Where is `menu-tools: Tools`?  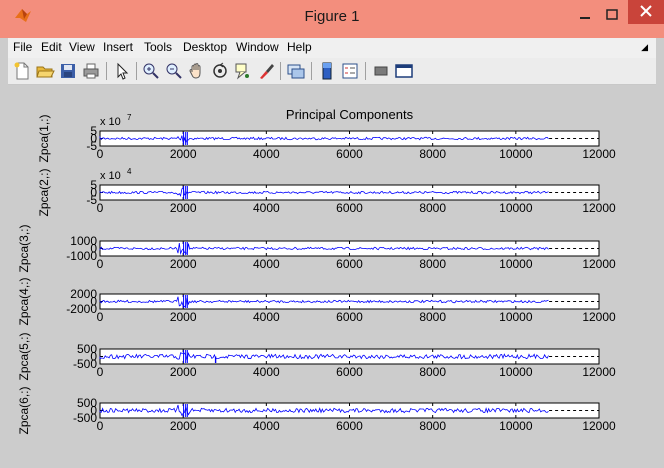 menu-tools: Tools is located at coordinates (158, 47).